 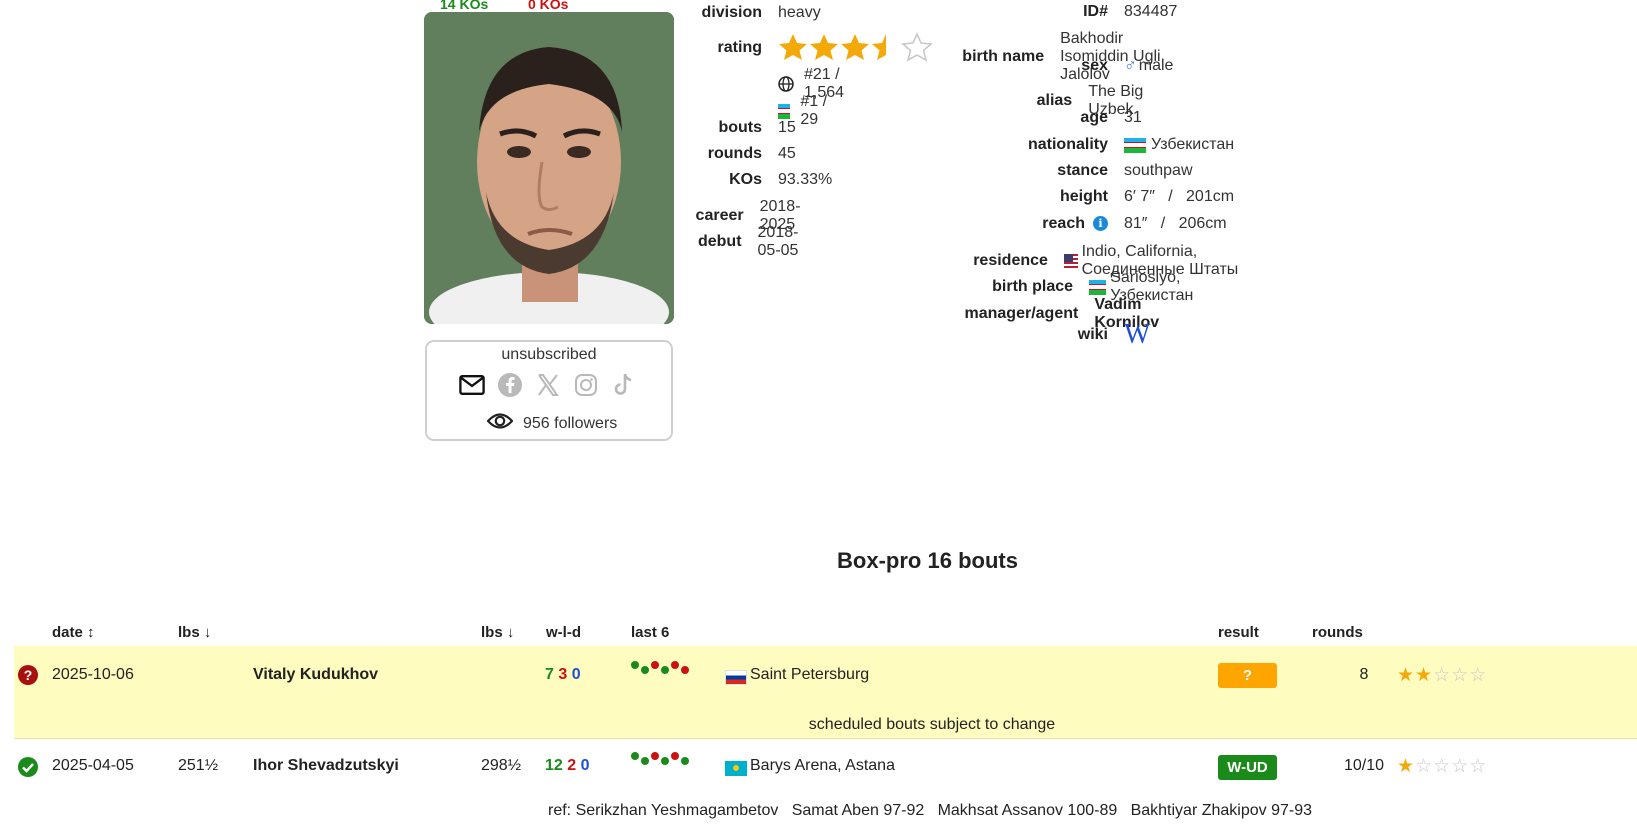 What do you see at coordinates (472, 385) in the screenshot?
I see `envelope-icon` at bounding box center [472, 385].